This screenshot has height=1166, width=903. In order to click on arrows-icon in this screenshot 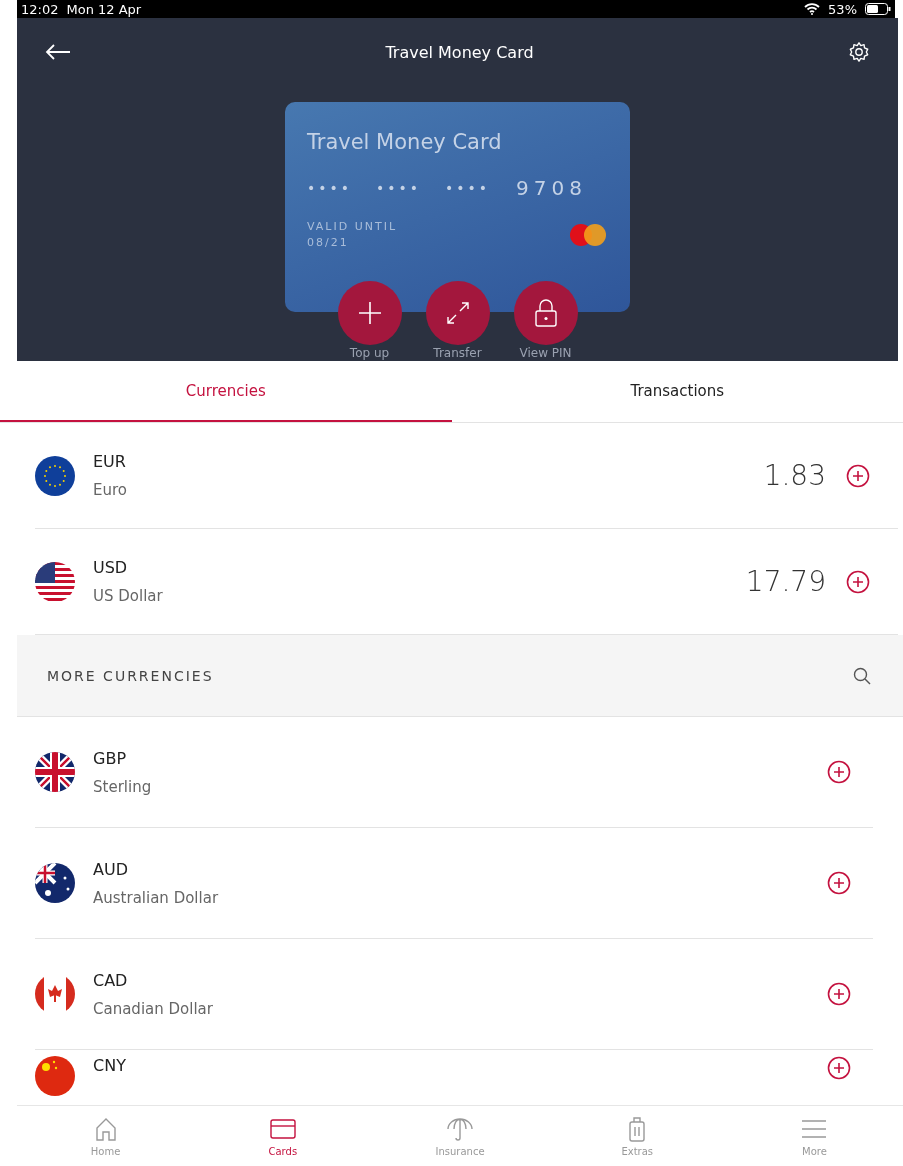, I will do `click(457, 313)`.